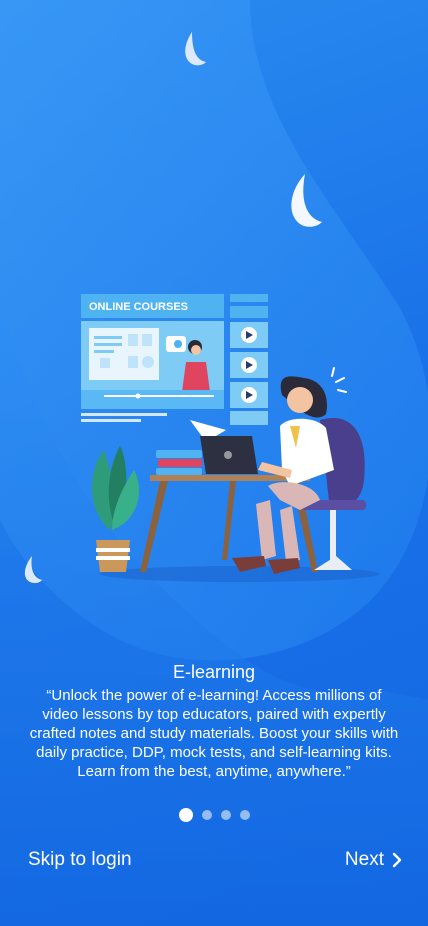 The width and height of the screenshot is (428, 926). What do you see at coordinates (214, 672) in the screenshot?
I see `onboarding-title: E-learning` at bounding box center [214, 672].